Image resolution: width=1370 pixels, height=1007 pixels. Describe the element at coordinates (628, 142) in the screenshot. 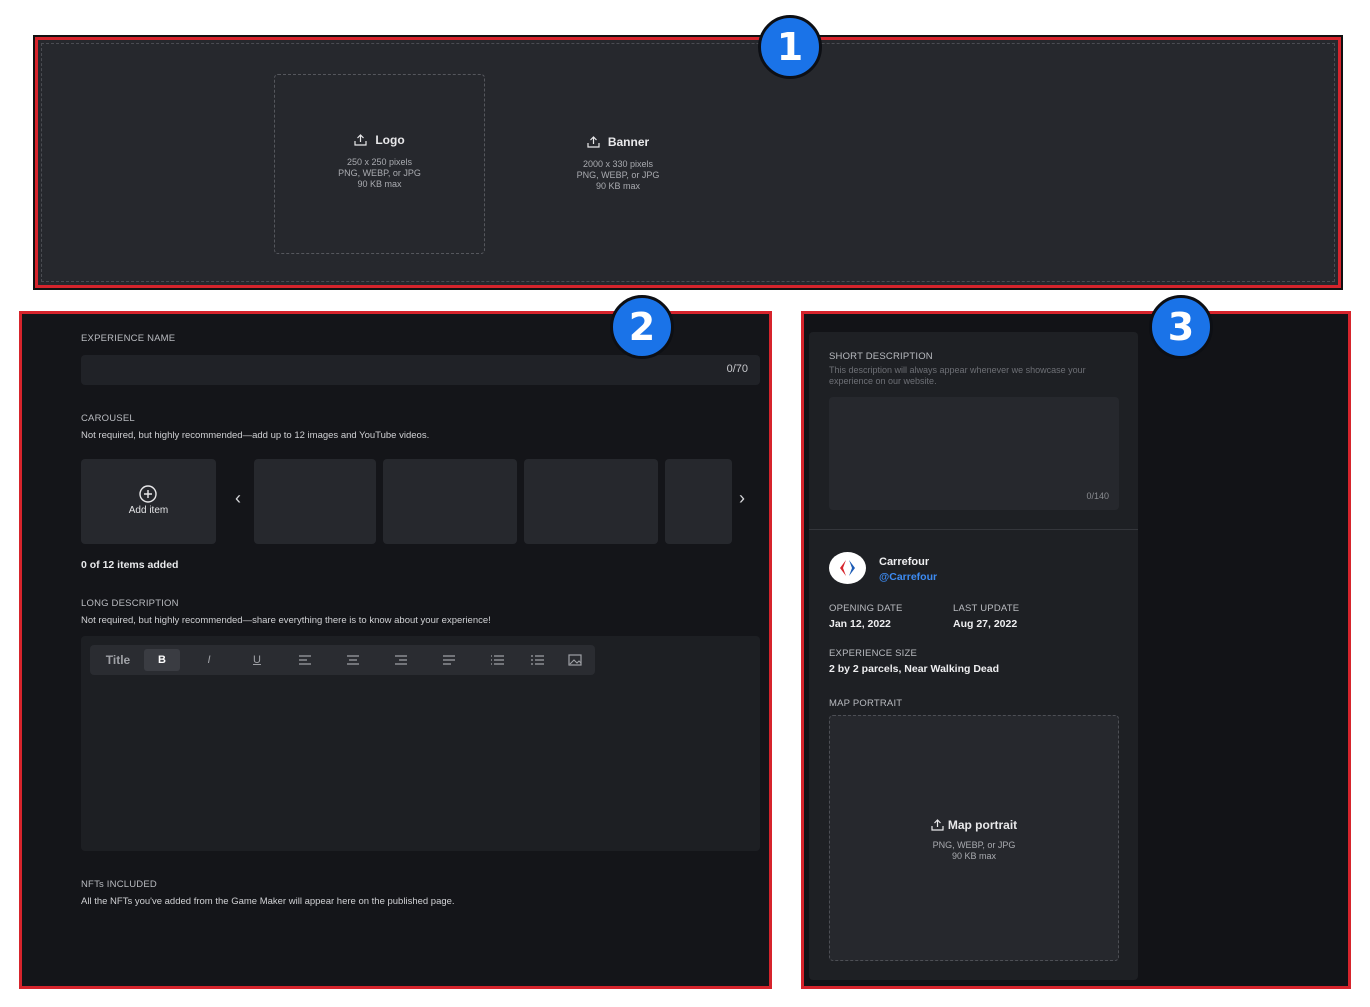

I see `banner-title: Banner` at that location.